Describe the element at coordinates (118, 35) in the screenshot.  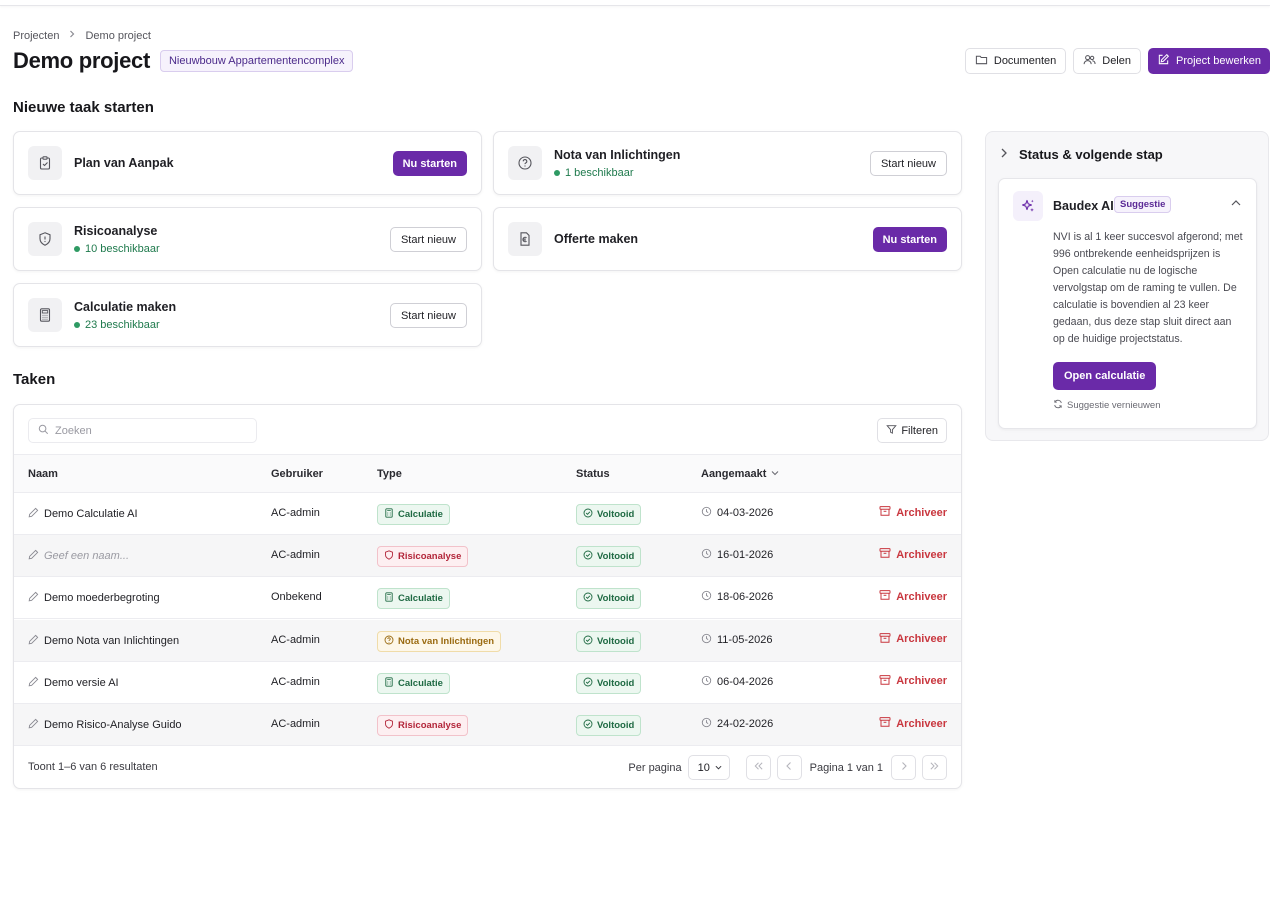
I see `breadcrumb-current: Demo project` at that location.